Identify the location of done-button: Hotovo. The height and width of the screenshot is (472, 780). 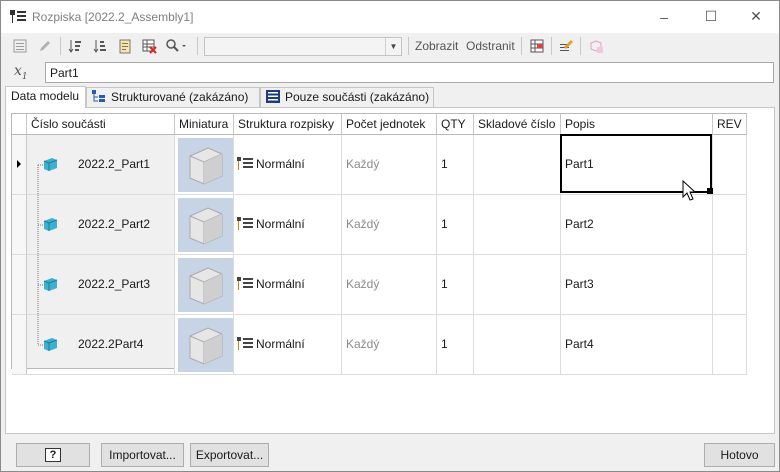
(739, 455).